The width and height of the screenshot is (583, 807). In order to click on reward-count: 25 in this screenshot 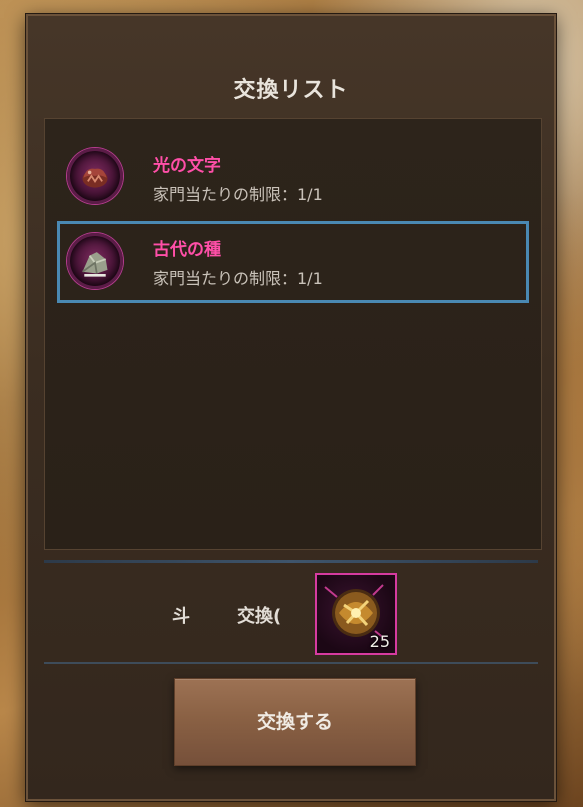, I will do `click(379, 641)`.